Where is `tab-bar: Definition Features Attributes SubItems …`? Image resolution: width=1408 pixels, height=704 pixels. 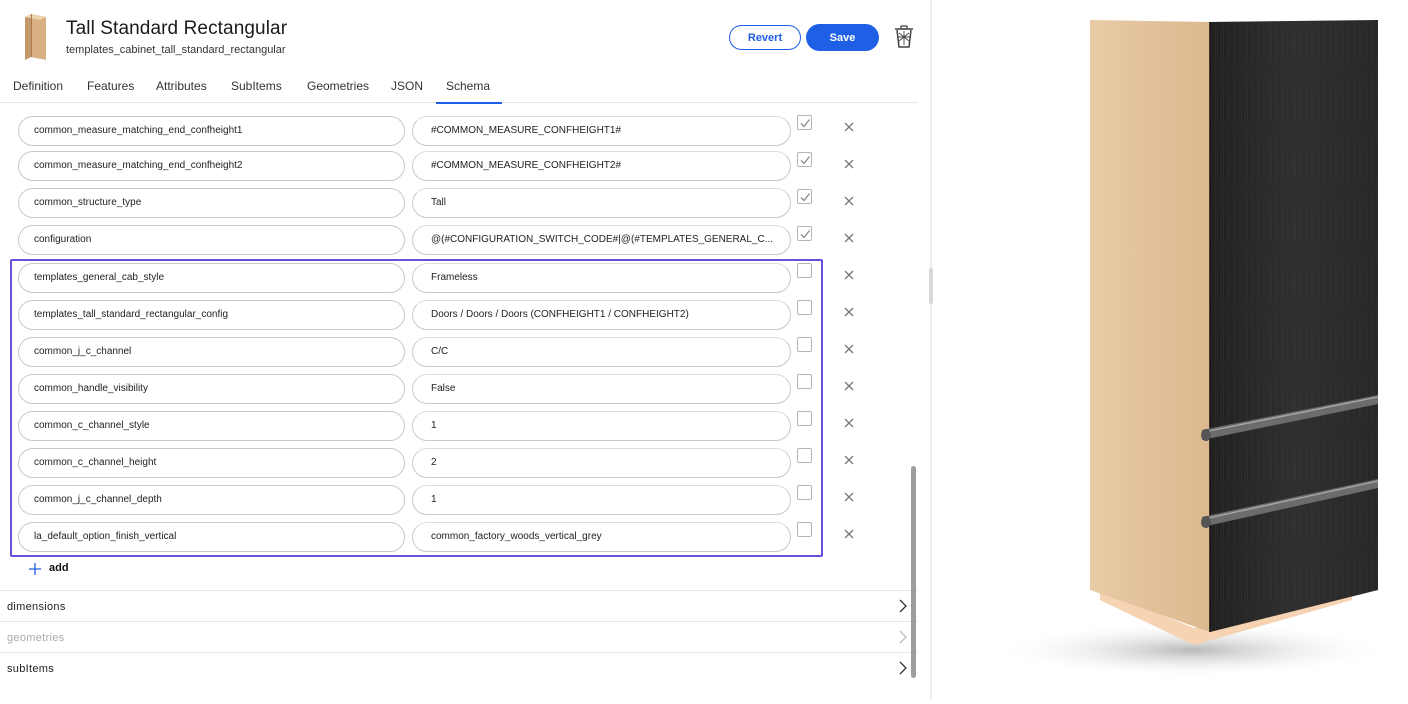 tab-bar: Definition Features Attributes SubItems … is located at coordinates (459, 87).